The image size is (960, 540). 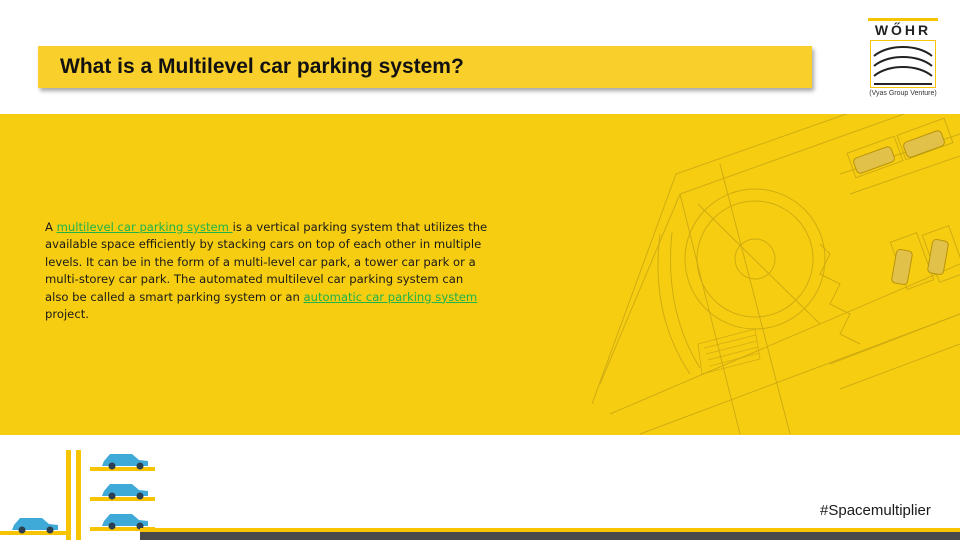 I want to click on body-text-part1: A, so click(x=51, y=227).